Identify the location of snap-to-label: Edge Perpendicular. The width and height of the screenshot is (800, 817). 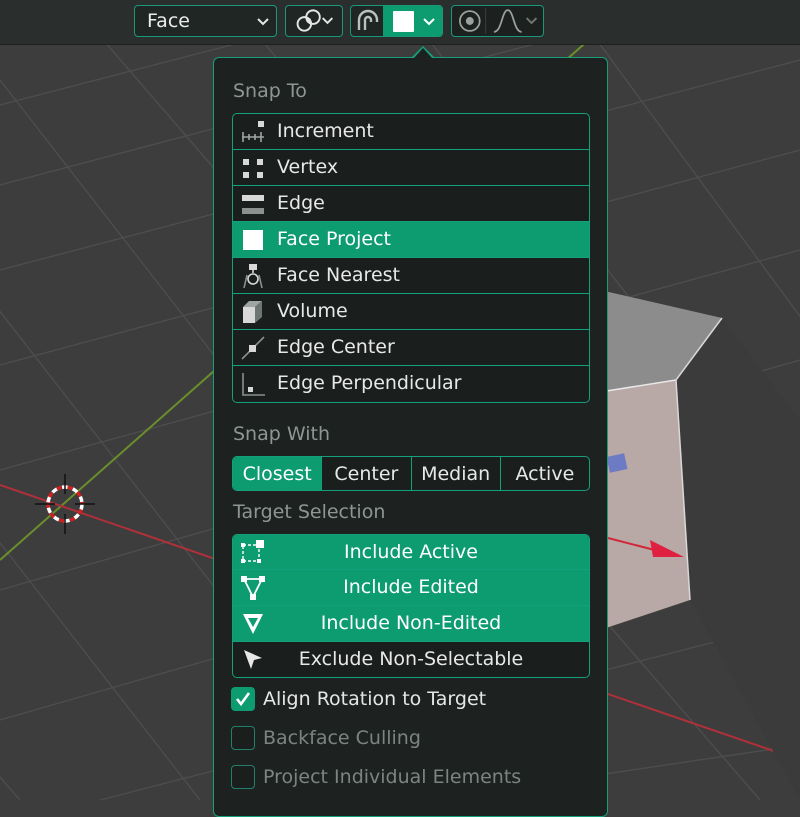
(369, 383).